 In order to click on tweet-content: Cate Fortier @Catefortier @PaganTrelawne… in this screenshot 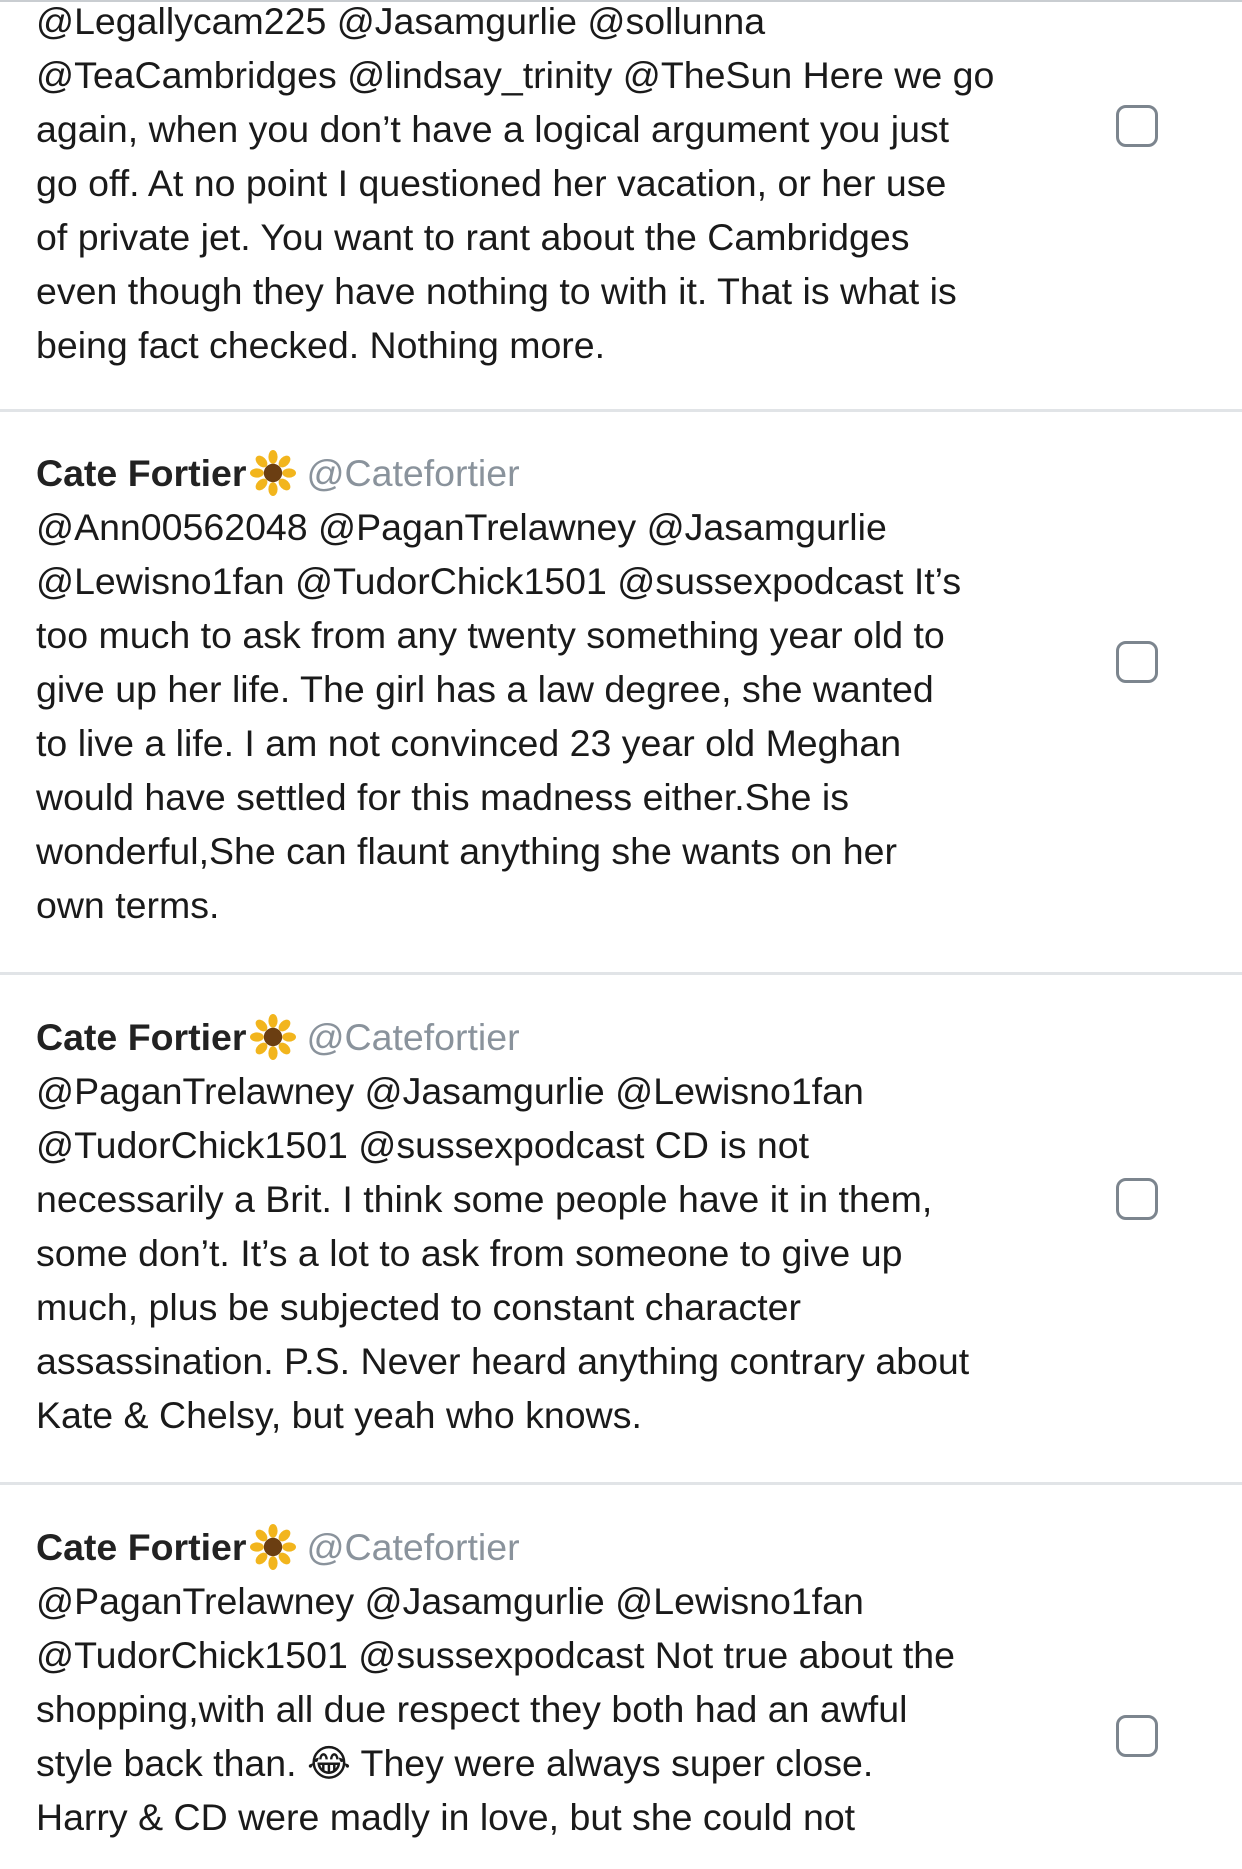, I will do `click(566, 1682)`.